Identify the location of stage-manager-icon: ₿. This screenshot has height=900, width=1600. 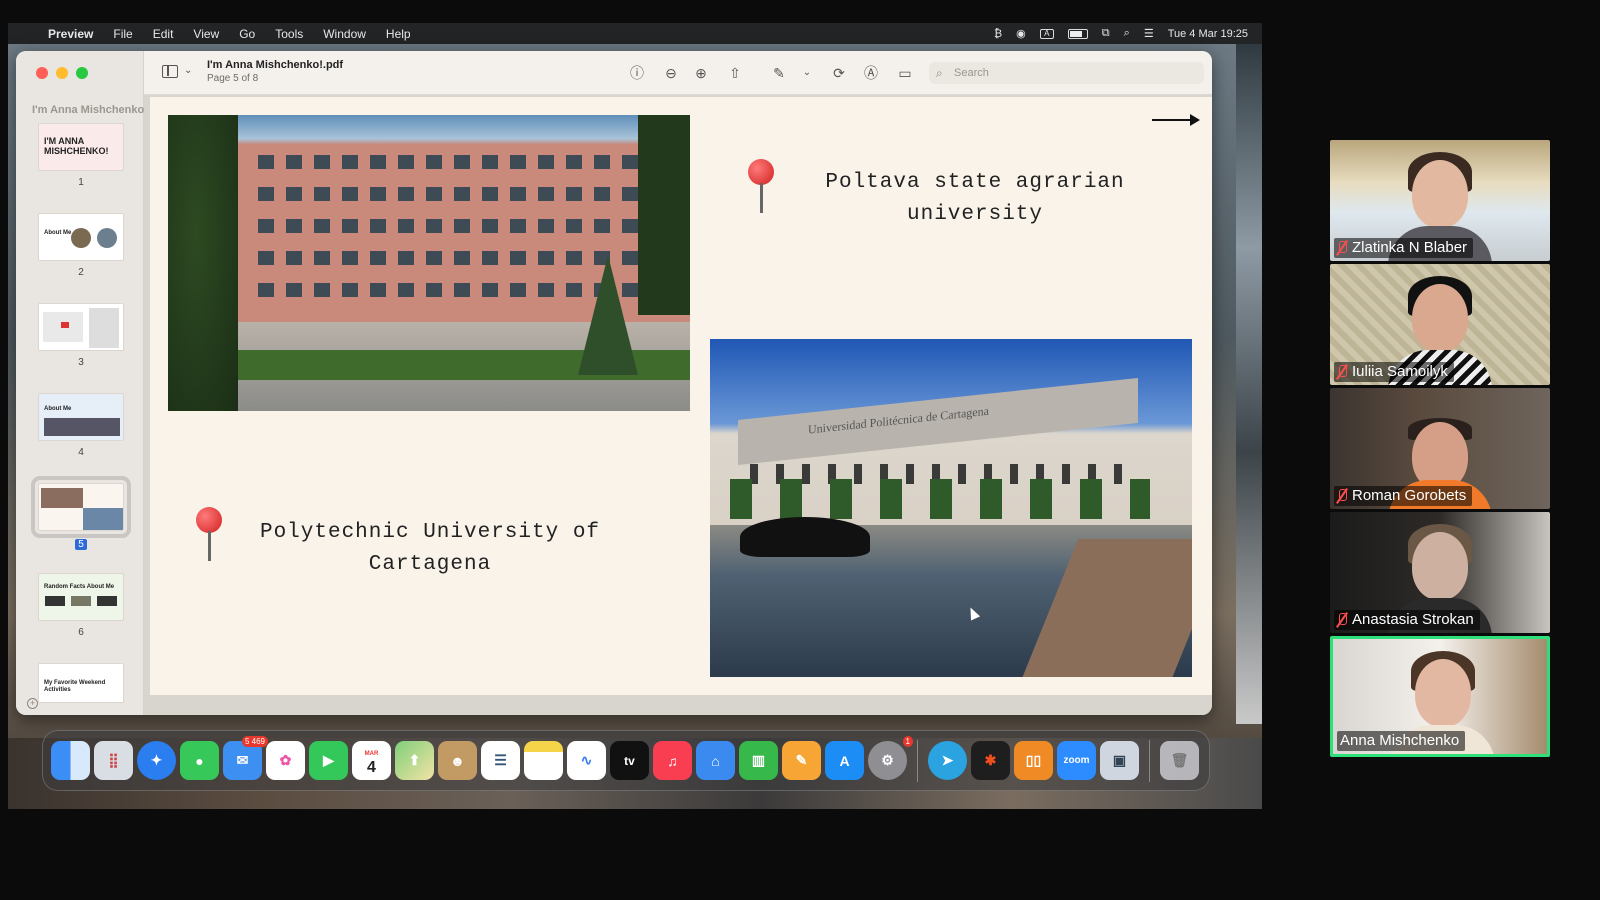
(998, 34).